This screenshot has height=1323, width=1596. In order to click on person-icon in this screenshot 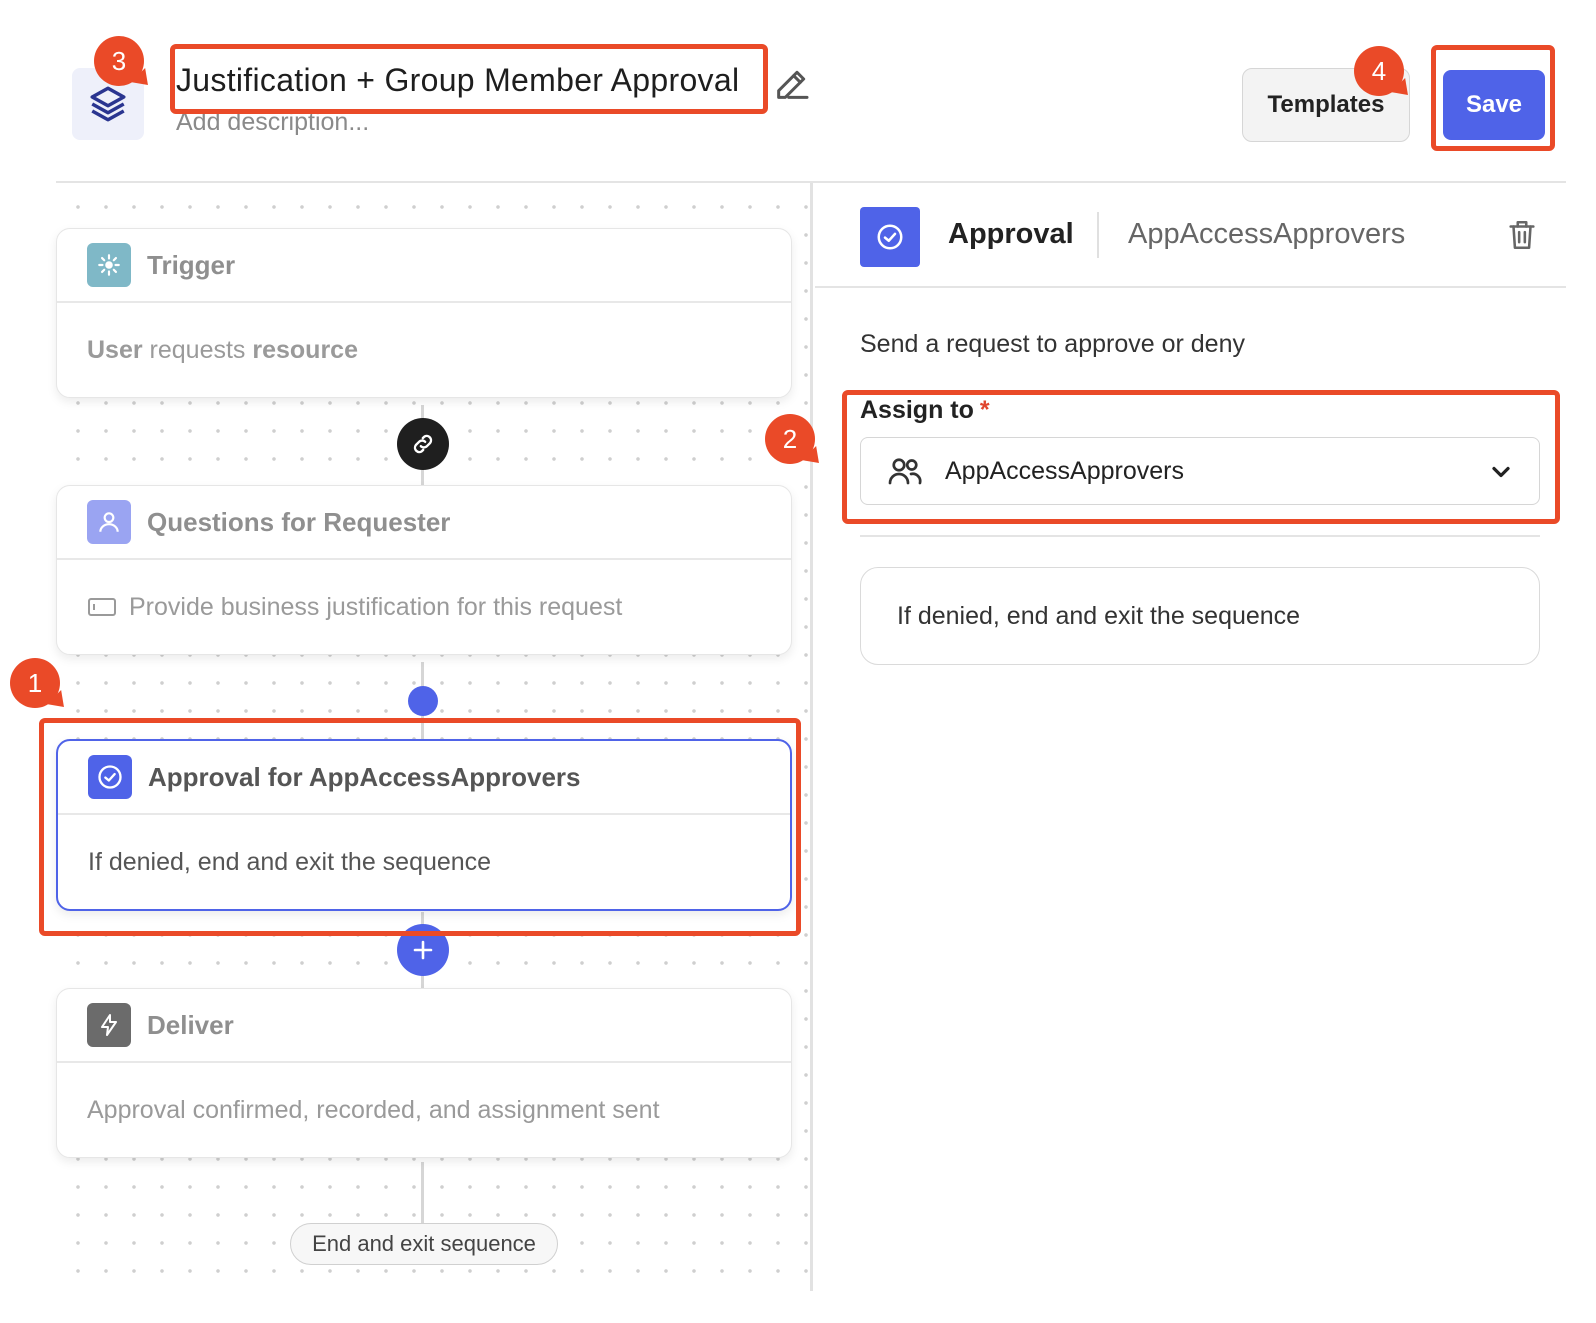, I will do `click(109, 522)`.